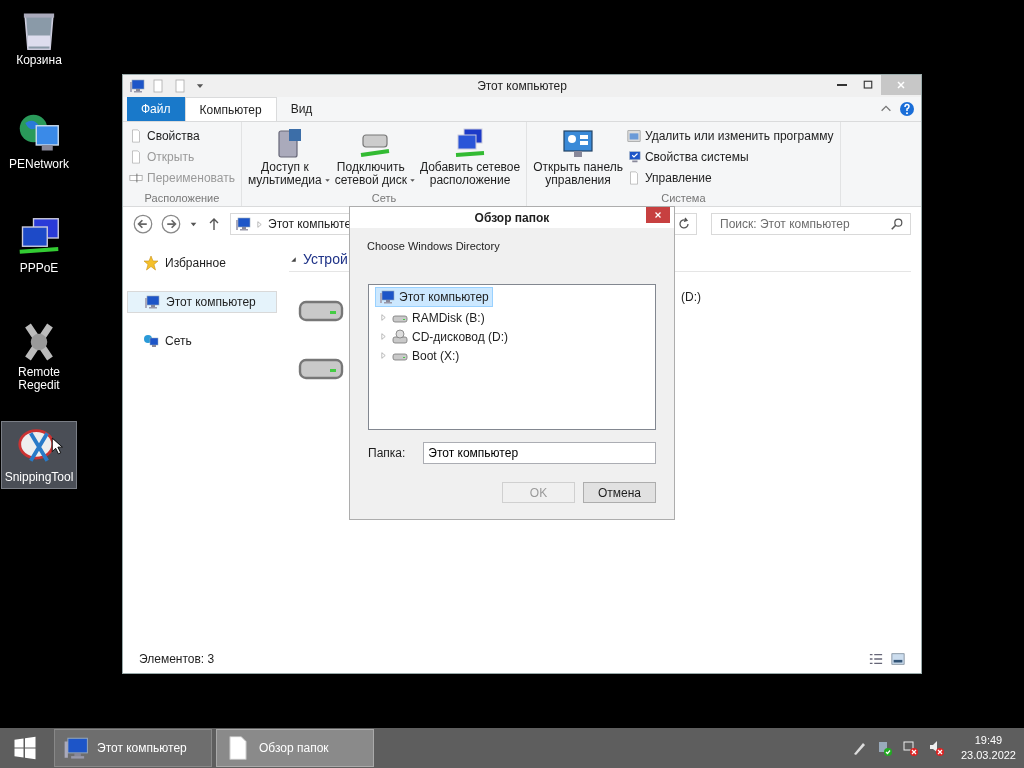  Describe the element at coordinates (898, 659) in the screenshot. I see `tiles-view-icon` at that location.